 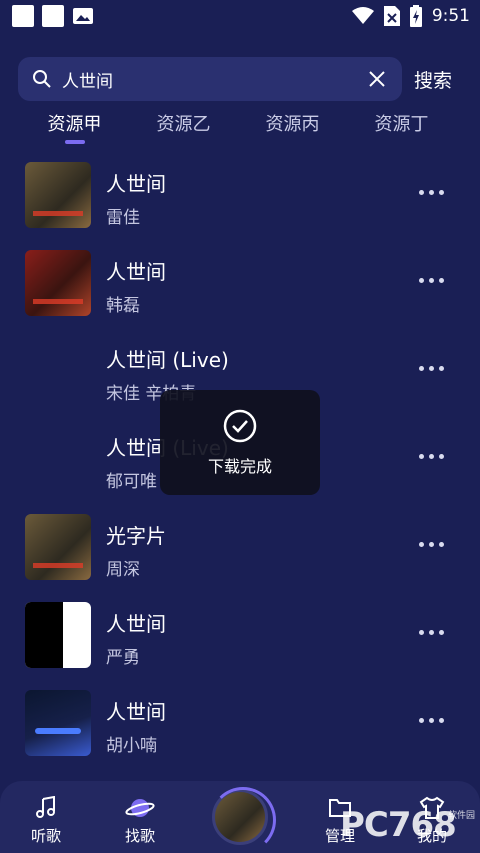 What do you see at coordinates (362, 15) in the screenshot?
I see `wifi-icon` at bounding box center [362, 15].